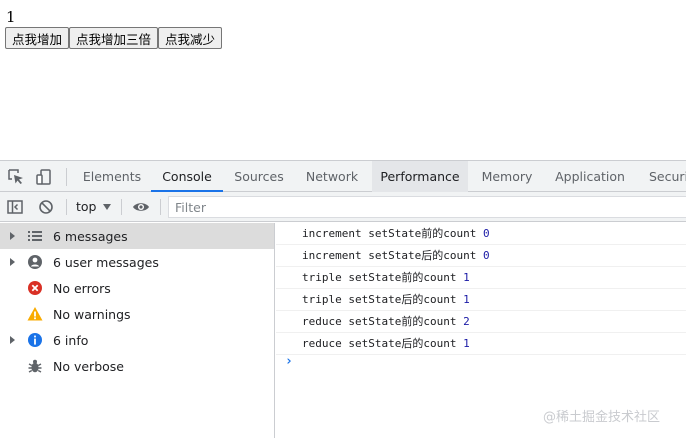 The width and height of the screenshot is (686, 438). Describe the element at coordinates (107, 207) in the screenshot. I see `context-dropdown-icon` at that location.